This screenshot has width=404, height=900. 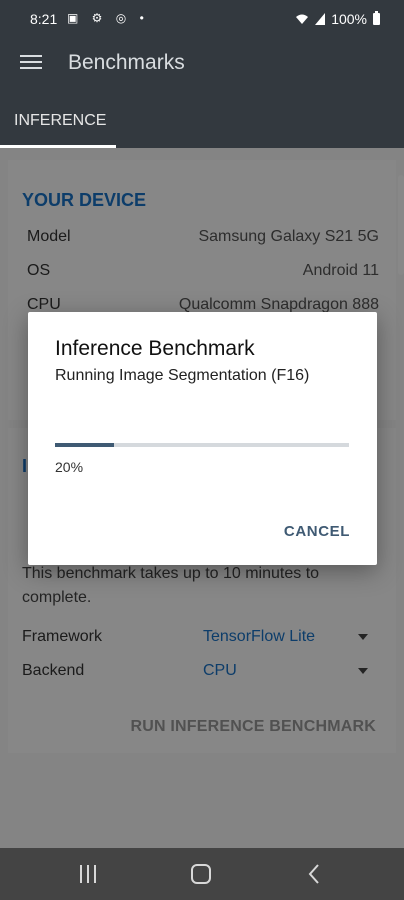 I want to click on home-icon, so click(x=201, y=874).